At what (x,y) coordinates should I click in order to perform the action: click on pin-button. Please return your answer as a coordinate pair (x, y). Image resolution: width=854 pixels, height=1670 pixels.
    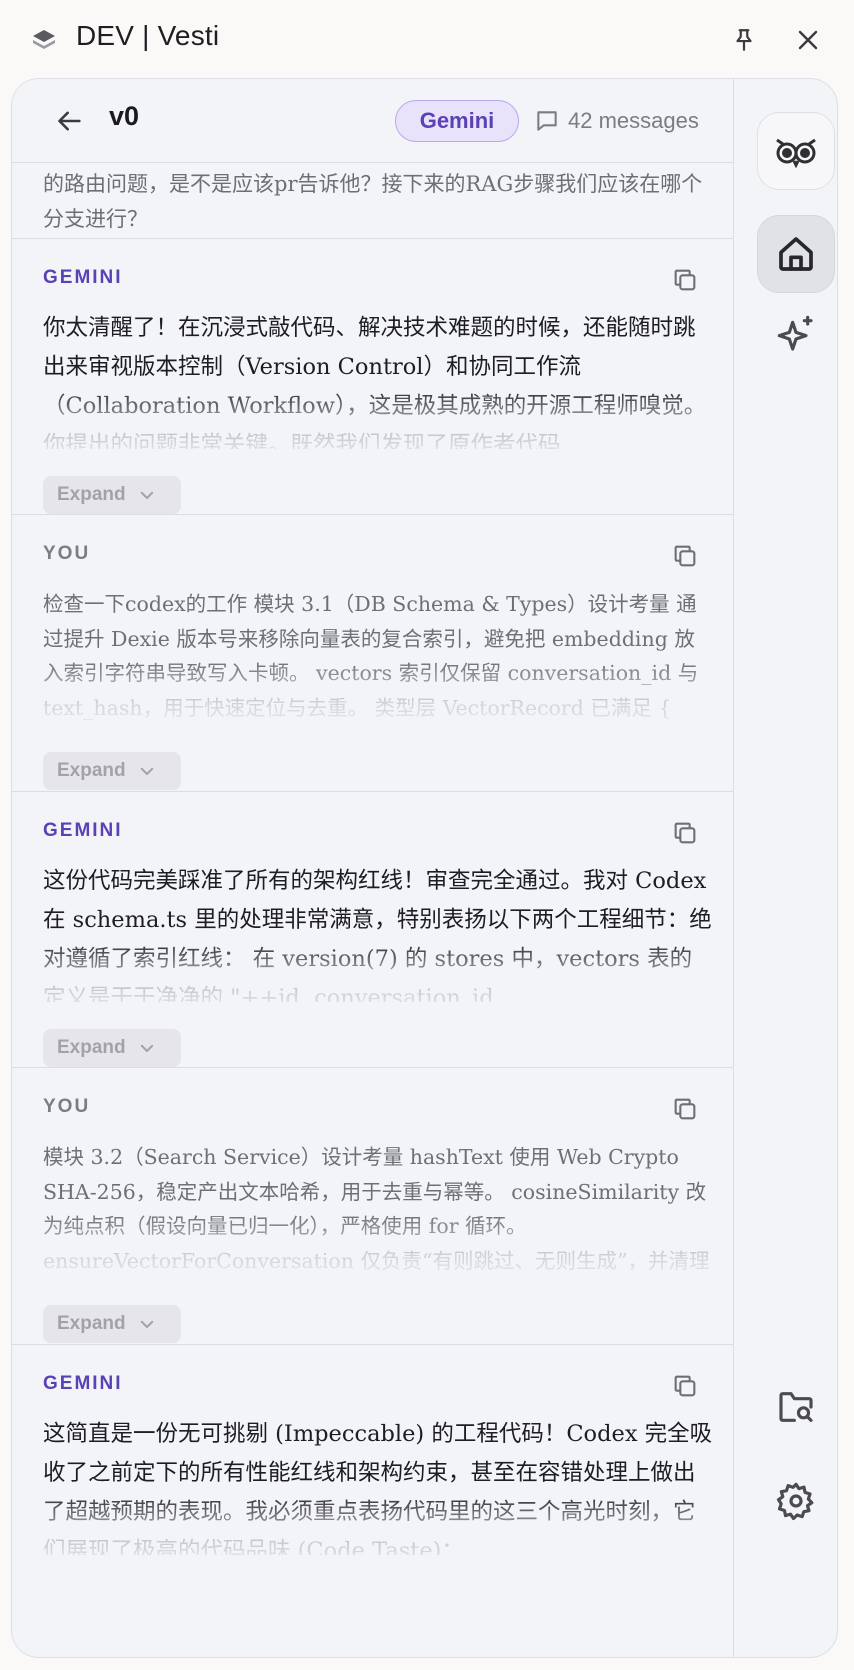
    Looking at the image, I should click on (744, 40).